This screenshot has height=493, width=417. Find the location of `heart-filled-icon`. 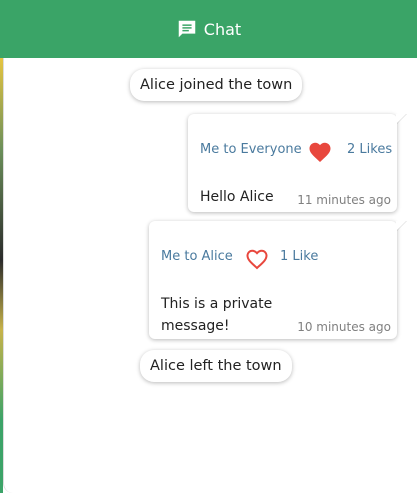

heart-filled-icon is located at coordinates (320, 152).